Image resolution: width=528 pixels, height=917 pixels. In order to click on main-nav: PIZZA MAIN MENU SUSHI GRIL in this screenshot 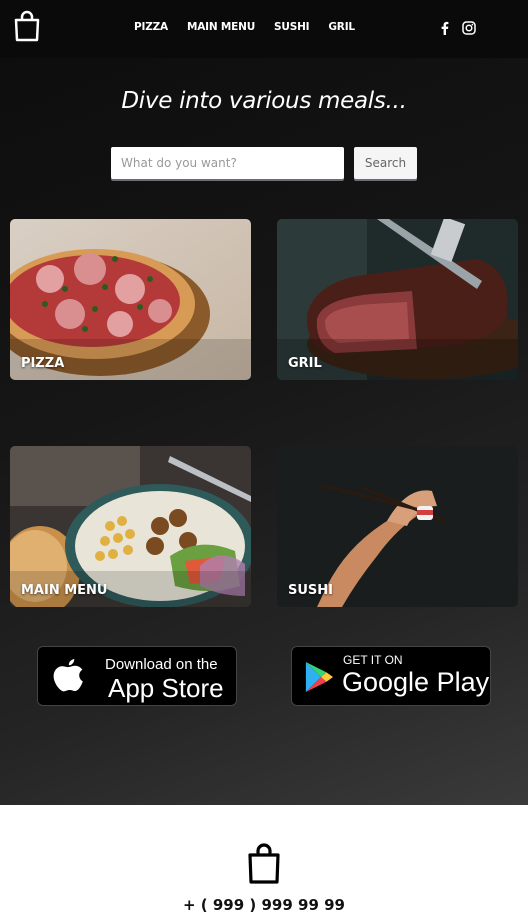, I will do `click(244, 27)`.